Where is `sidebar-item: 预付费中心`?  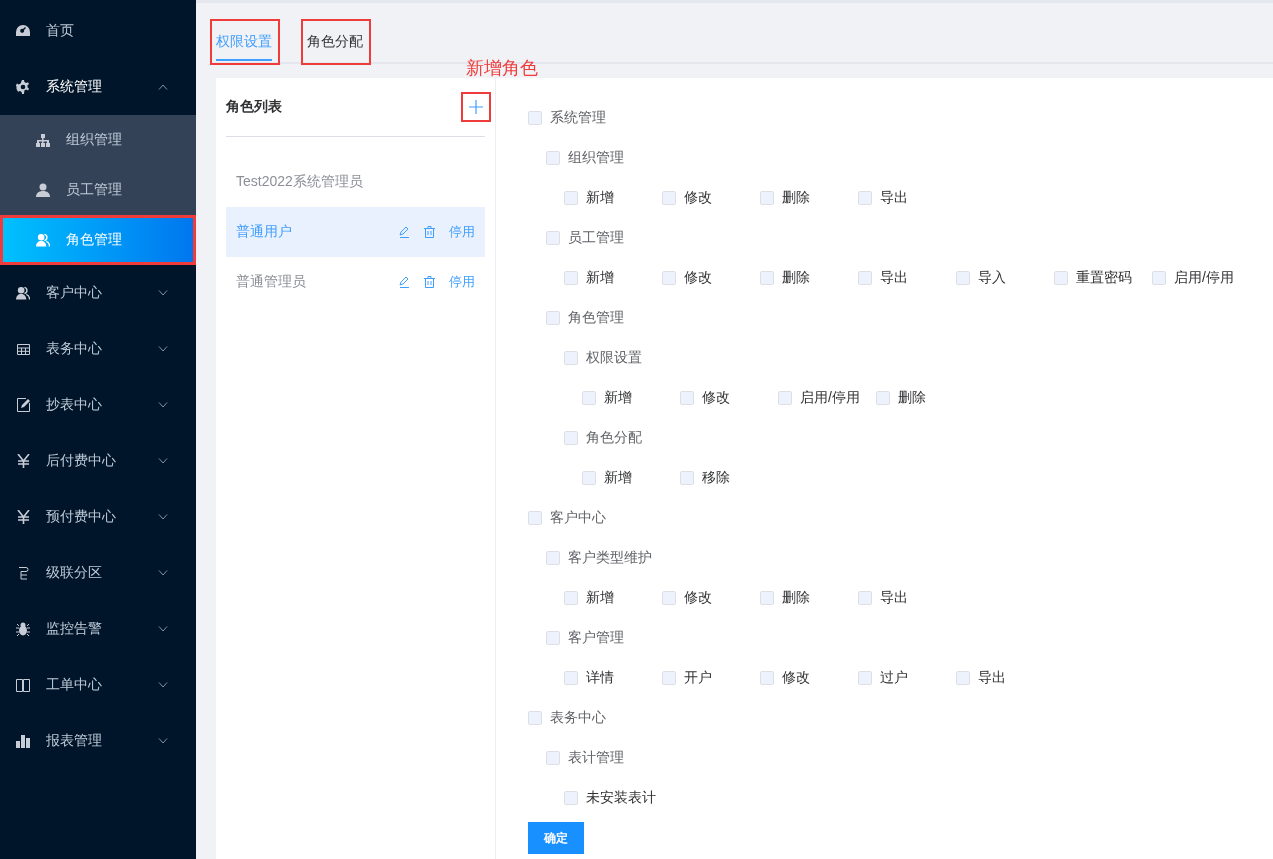 sidebar-item: 预付费中心 is located at coordinates (98, 517).